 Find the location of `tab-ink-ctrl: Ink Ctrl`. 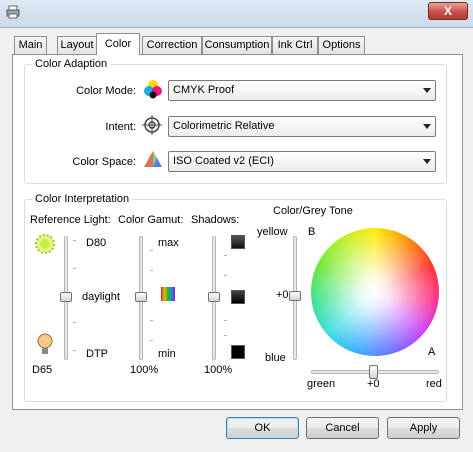

tab-ink-ctrl: Ink Ctrl is located at coordinates (295, 45).